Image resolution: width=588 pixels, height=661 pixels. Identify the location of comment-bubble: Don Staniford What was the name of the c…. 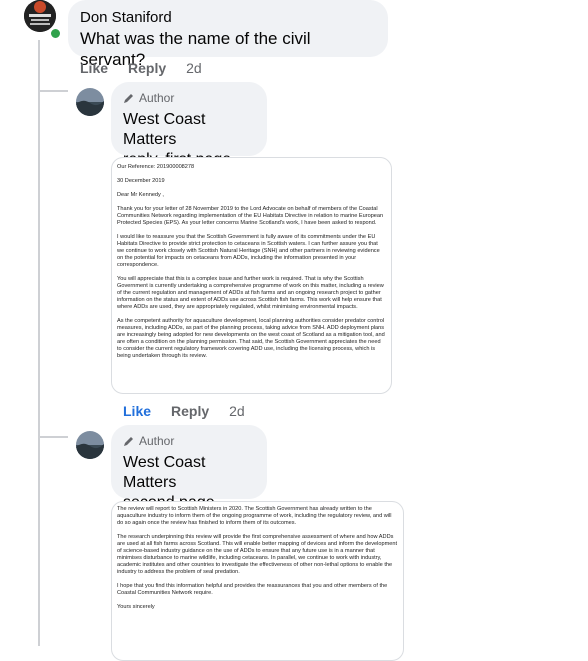
(228, 34).